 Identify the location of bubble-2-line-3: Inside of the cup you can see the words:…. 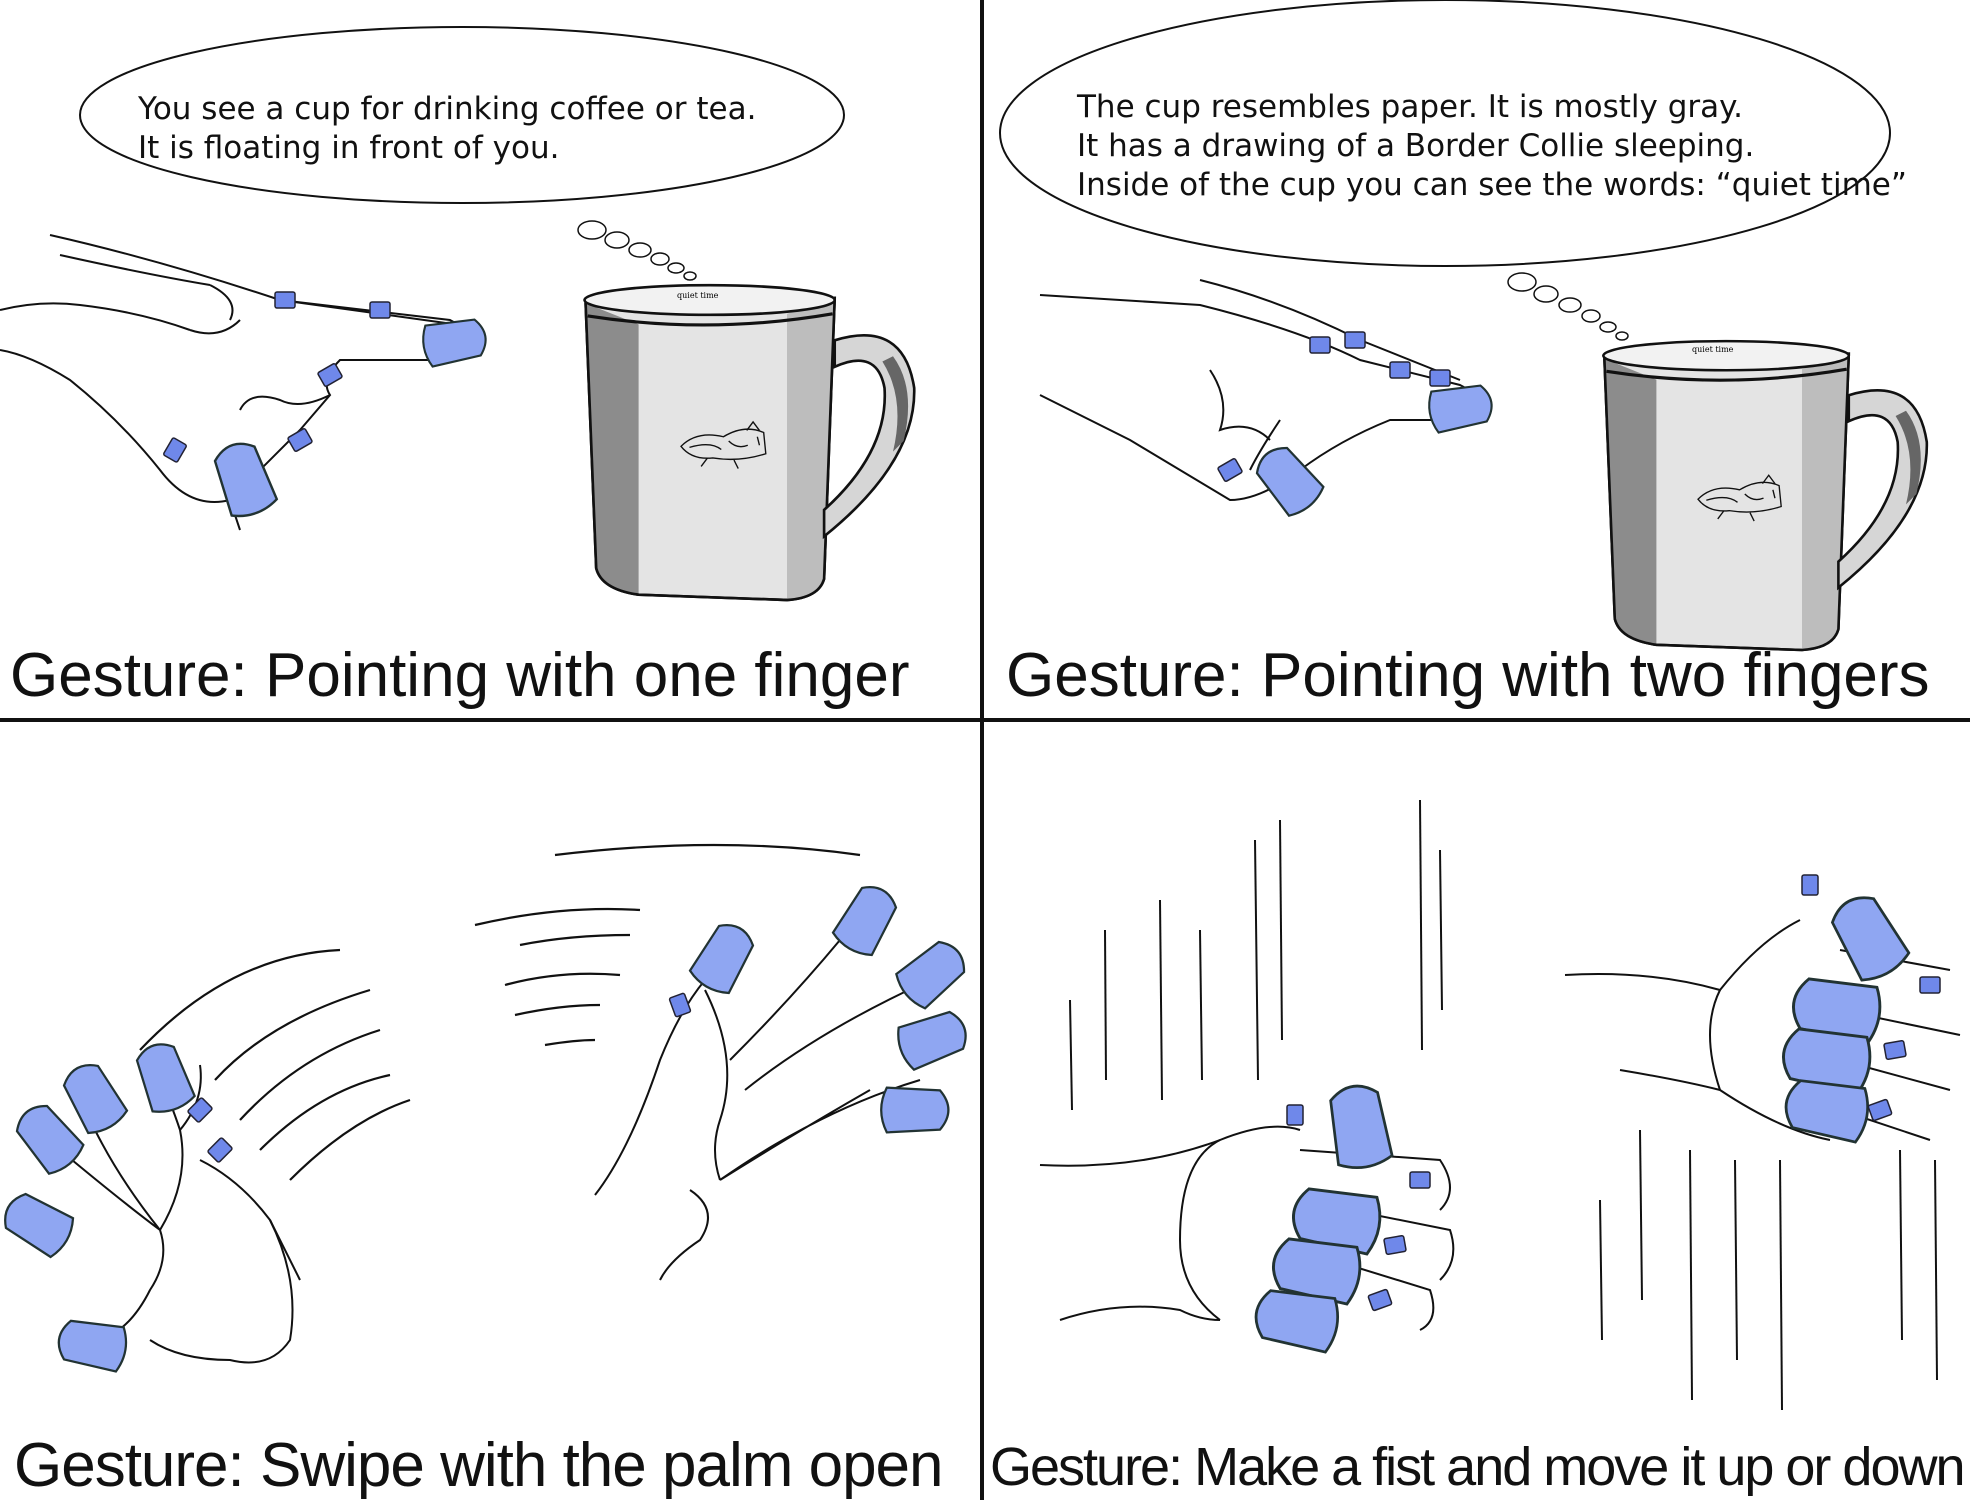
(1492, 185).